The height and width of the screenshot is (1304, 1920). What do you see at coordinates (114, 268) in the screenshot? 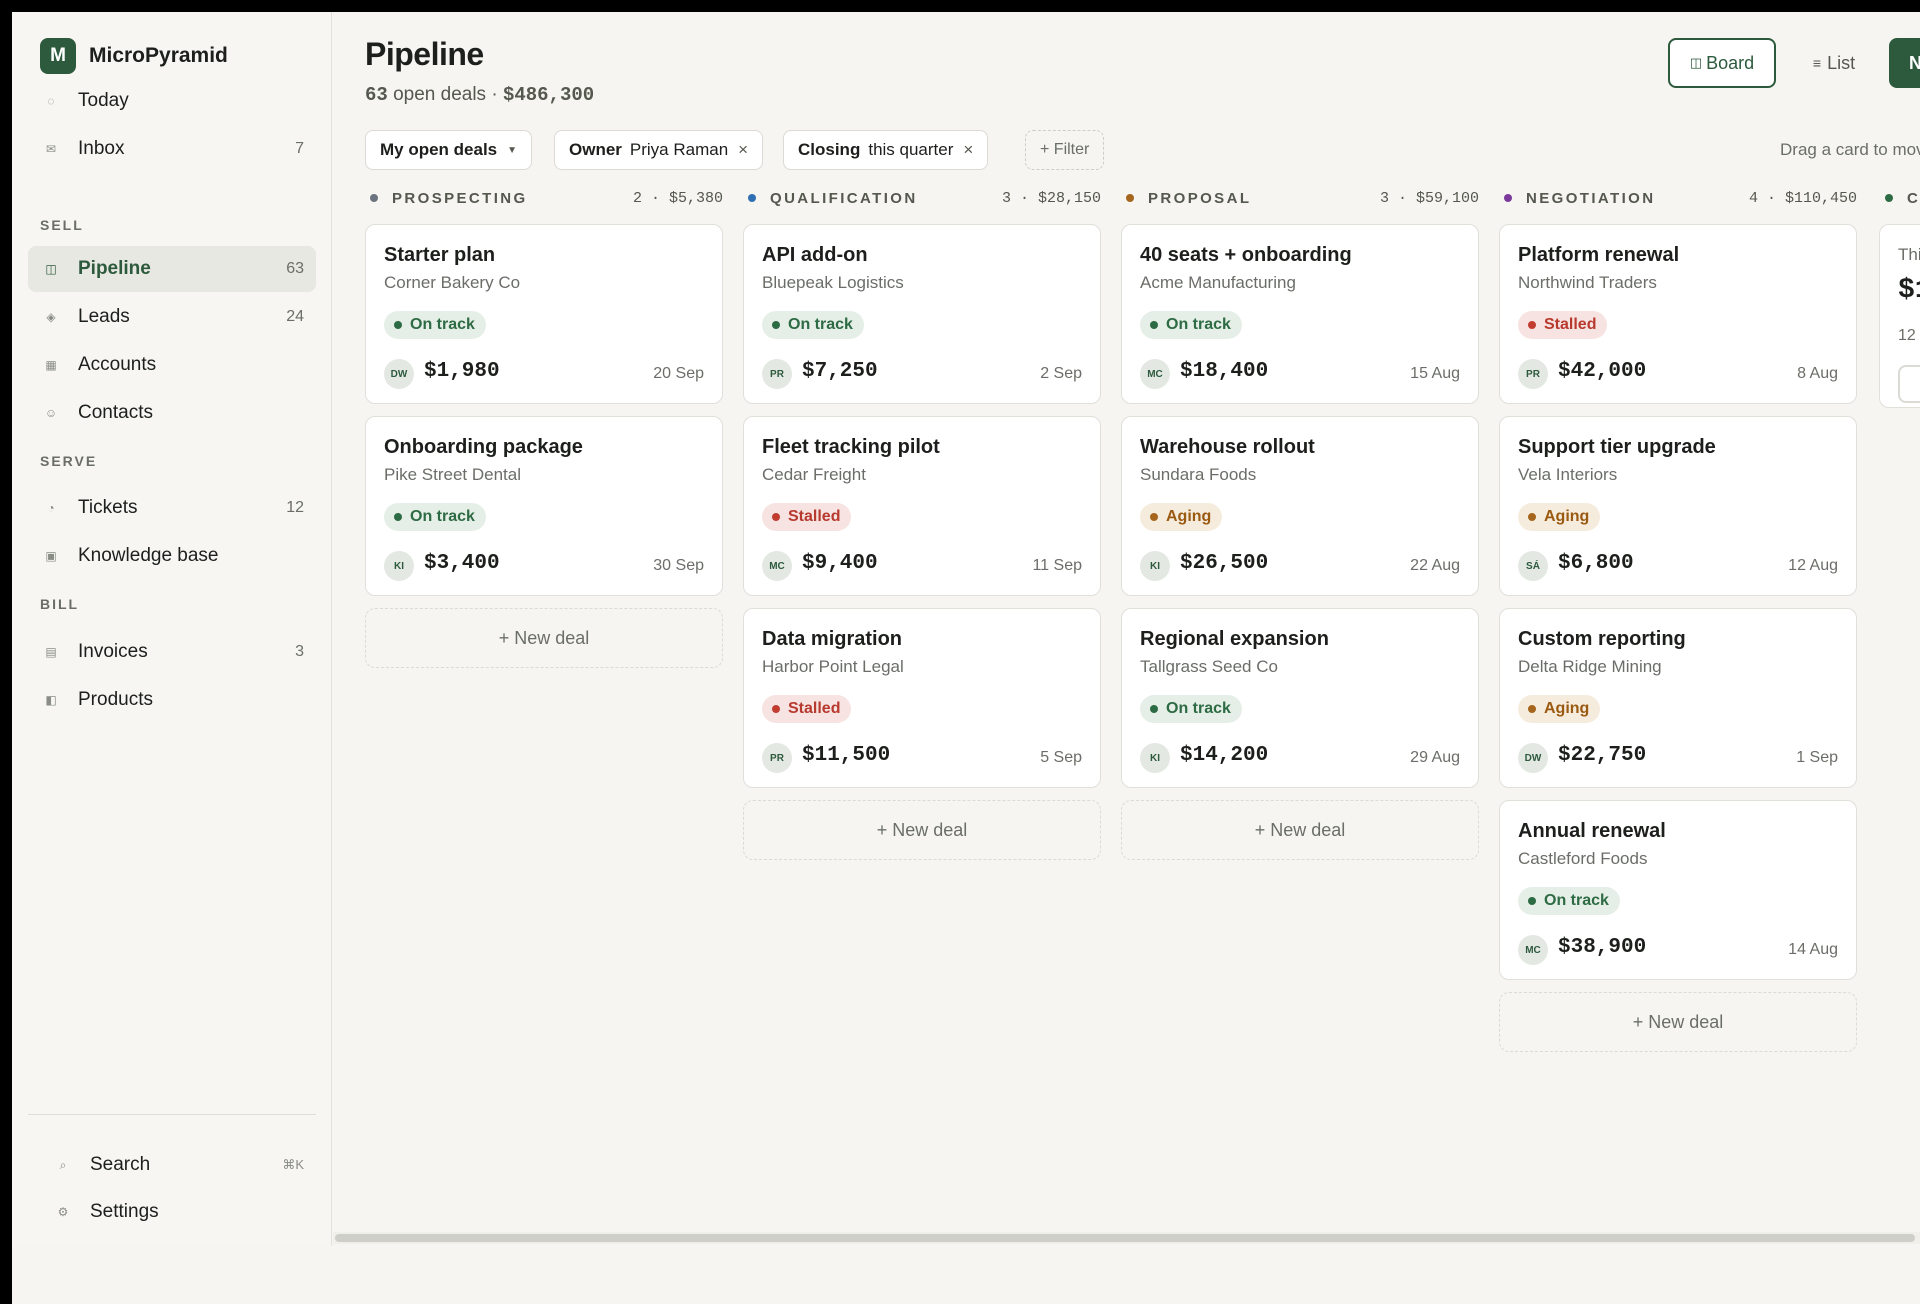
I see `sidebar-item-label: Pipeline` at bounding box center [114, 268].